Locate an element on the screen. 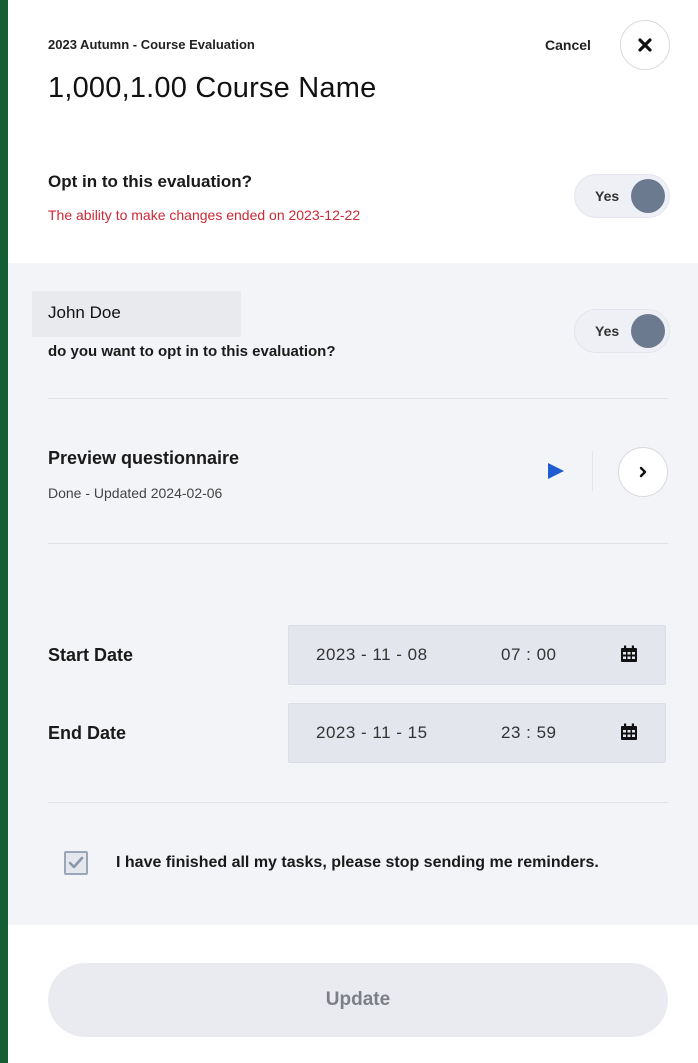  vertical-separator is located at coordinates (592, 471).